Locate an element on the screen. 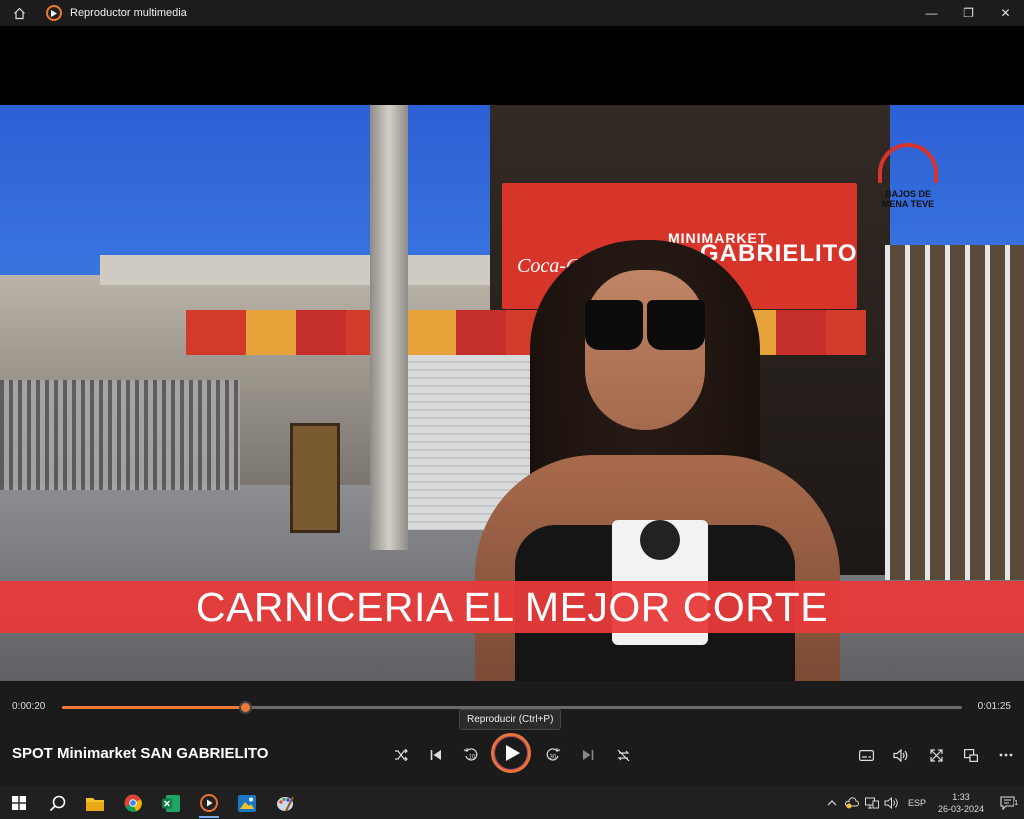 Image resolution: width=1024 pixels, height=819 pixels. total-time: 0:01:25 is located at coordinates (994, 706).